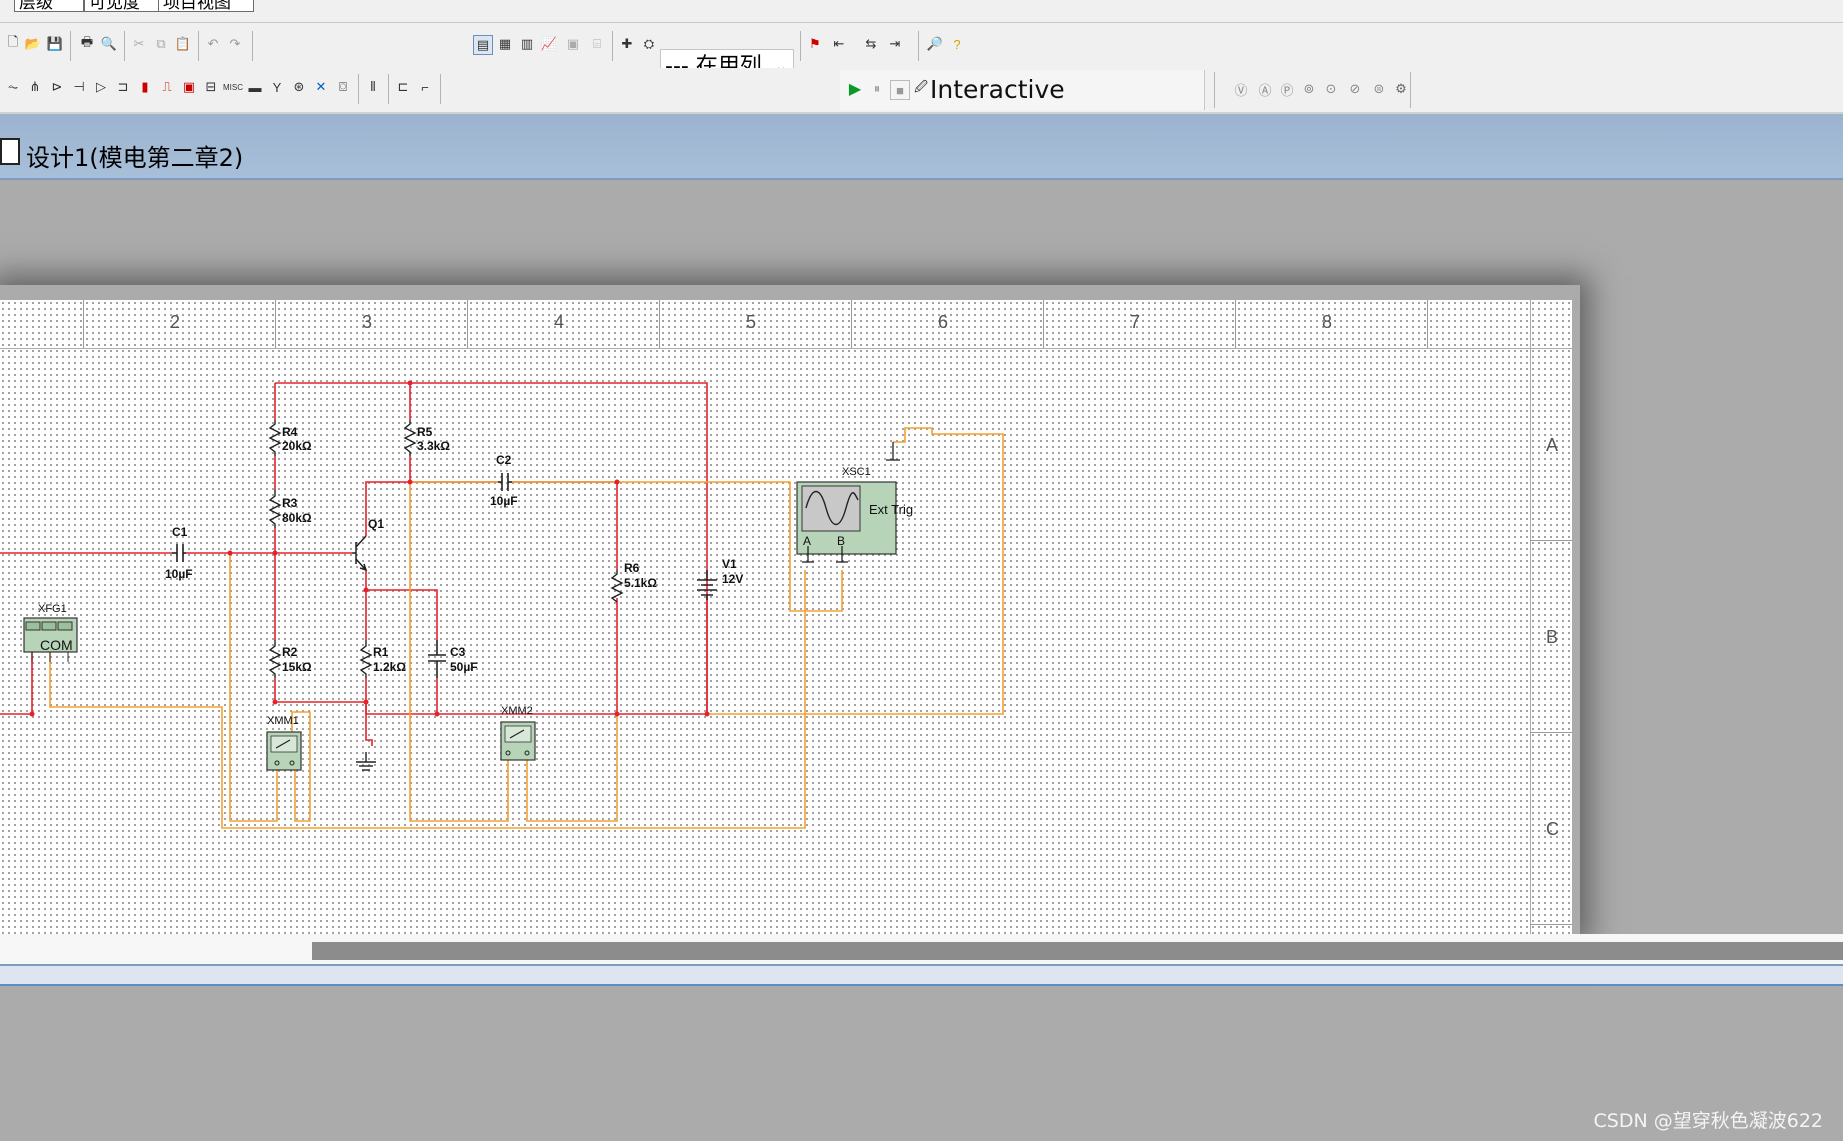  I want to click on misc-icon: MISC, so click(233, 87).